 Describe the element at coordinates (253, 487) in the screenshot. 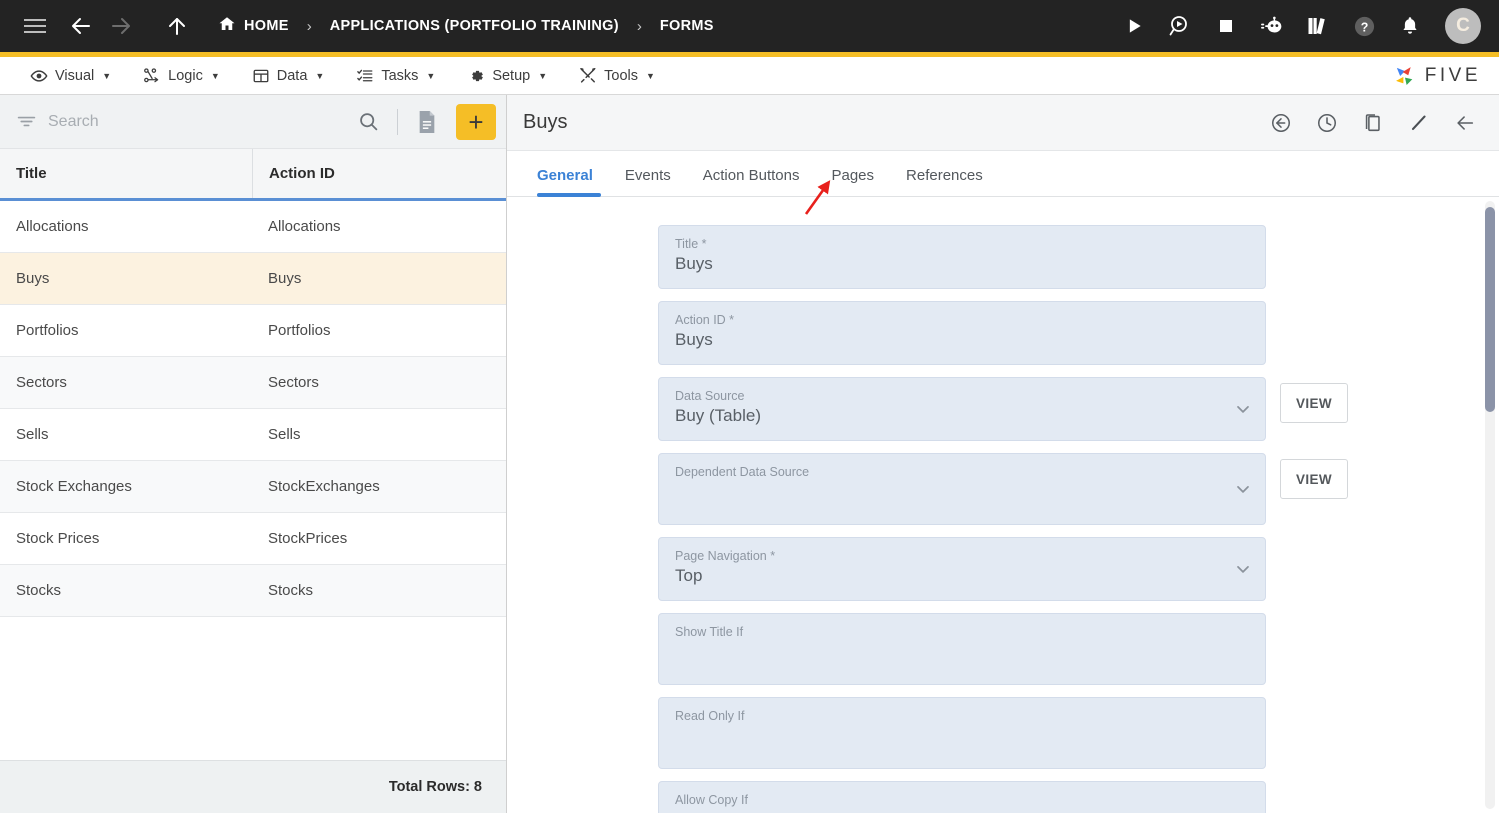

I see `table-row: Stock Exchanges StockExchanges` at that location.